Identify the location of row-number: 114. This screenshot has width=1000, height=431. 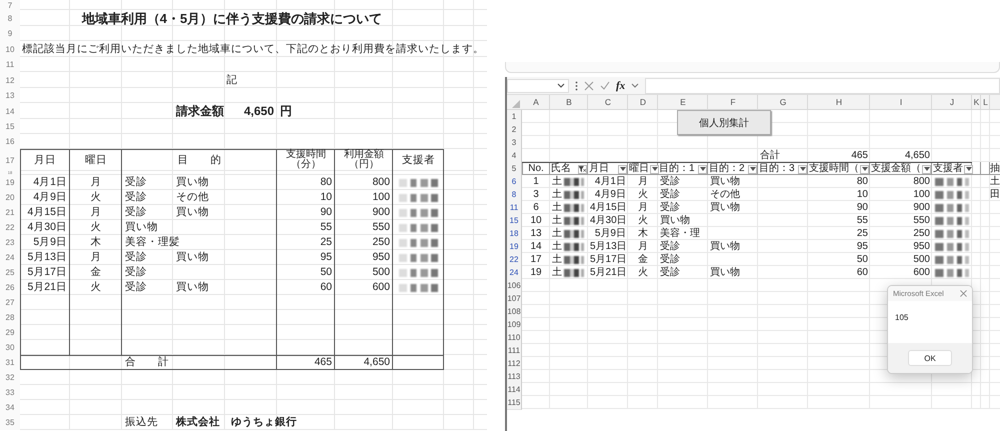
(514, 390).